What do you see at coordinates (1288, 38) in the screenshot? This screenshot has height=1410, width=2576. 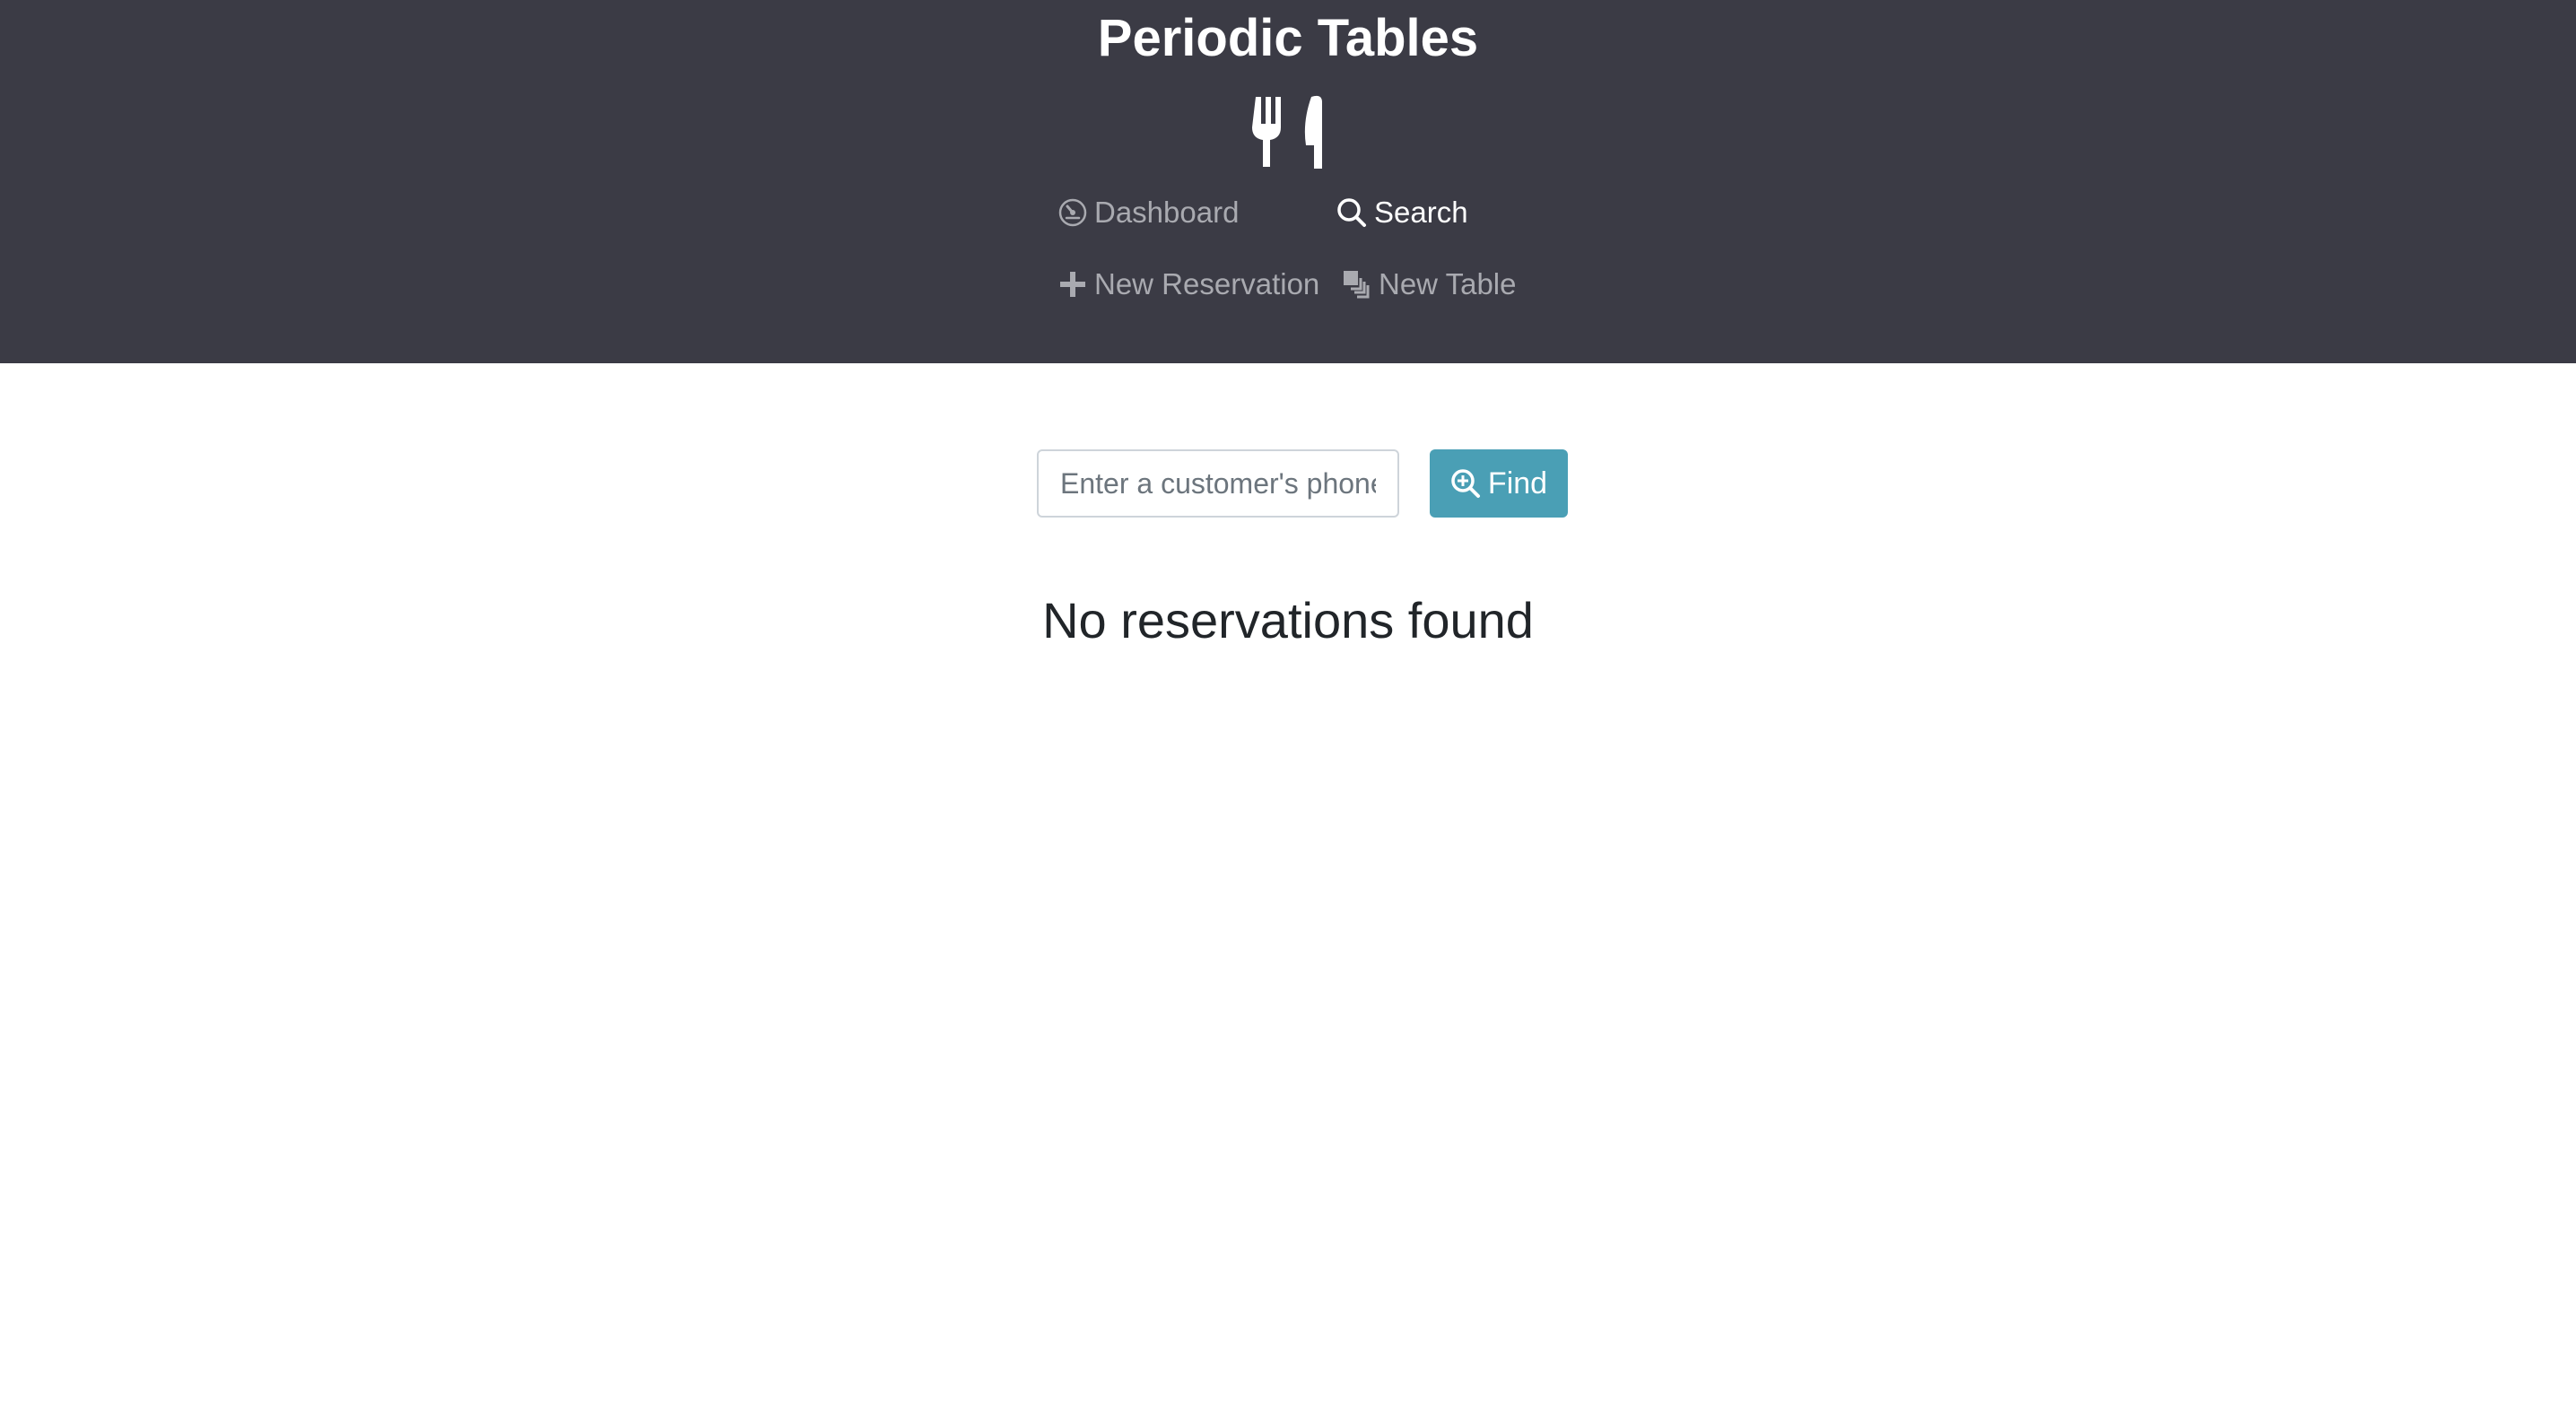 I see `app-title: Periodic Tables` at bounding box center [1288, 38].